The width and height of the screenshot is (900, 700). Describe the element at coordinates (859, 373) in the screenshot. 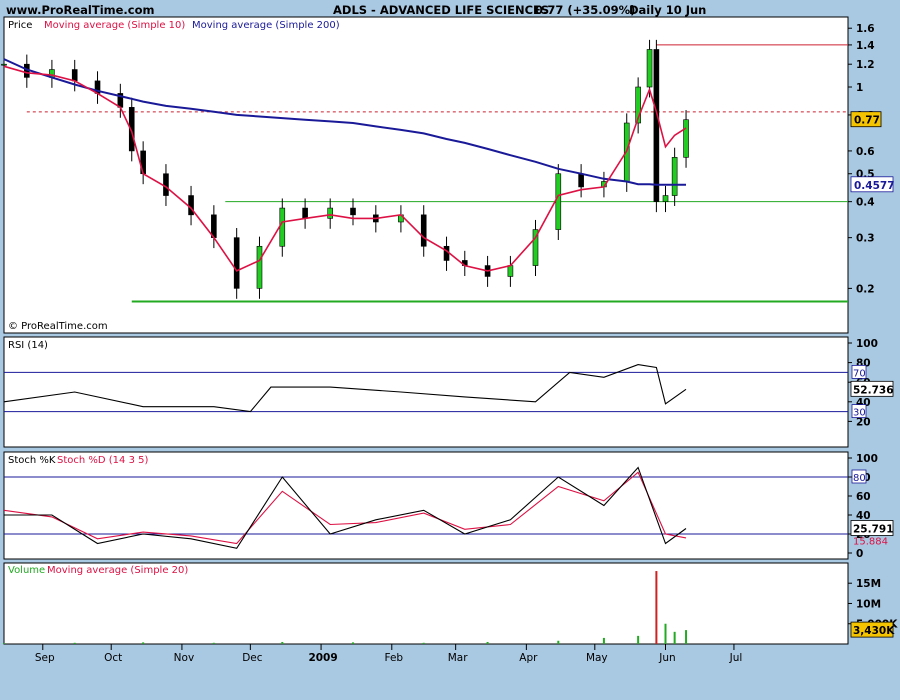

I see `rsi-level-label: 70` at that location.